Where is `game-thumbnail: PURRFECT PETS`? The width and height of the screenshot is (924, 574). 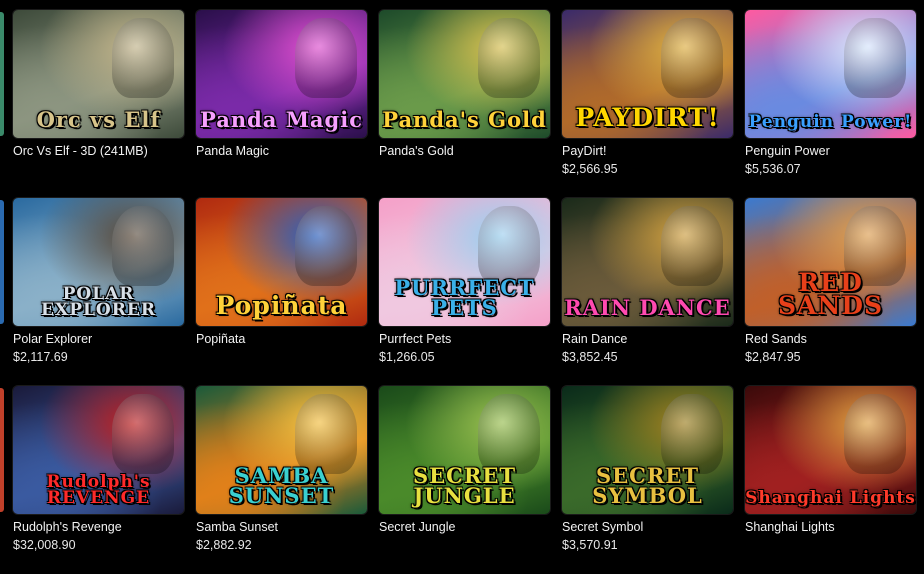 game-thumbnail: PURRFECT PETS is located at coordinates (464, 262).